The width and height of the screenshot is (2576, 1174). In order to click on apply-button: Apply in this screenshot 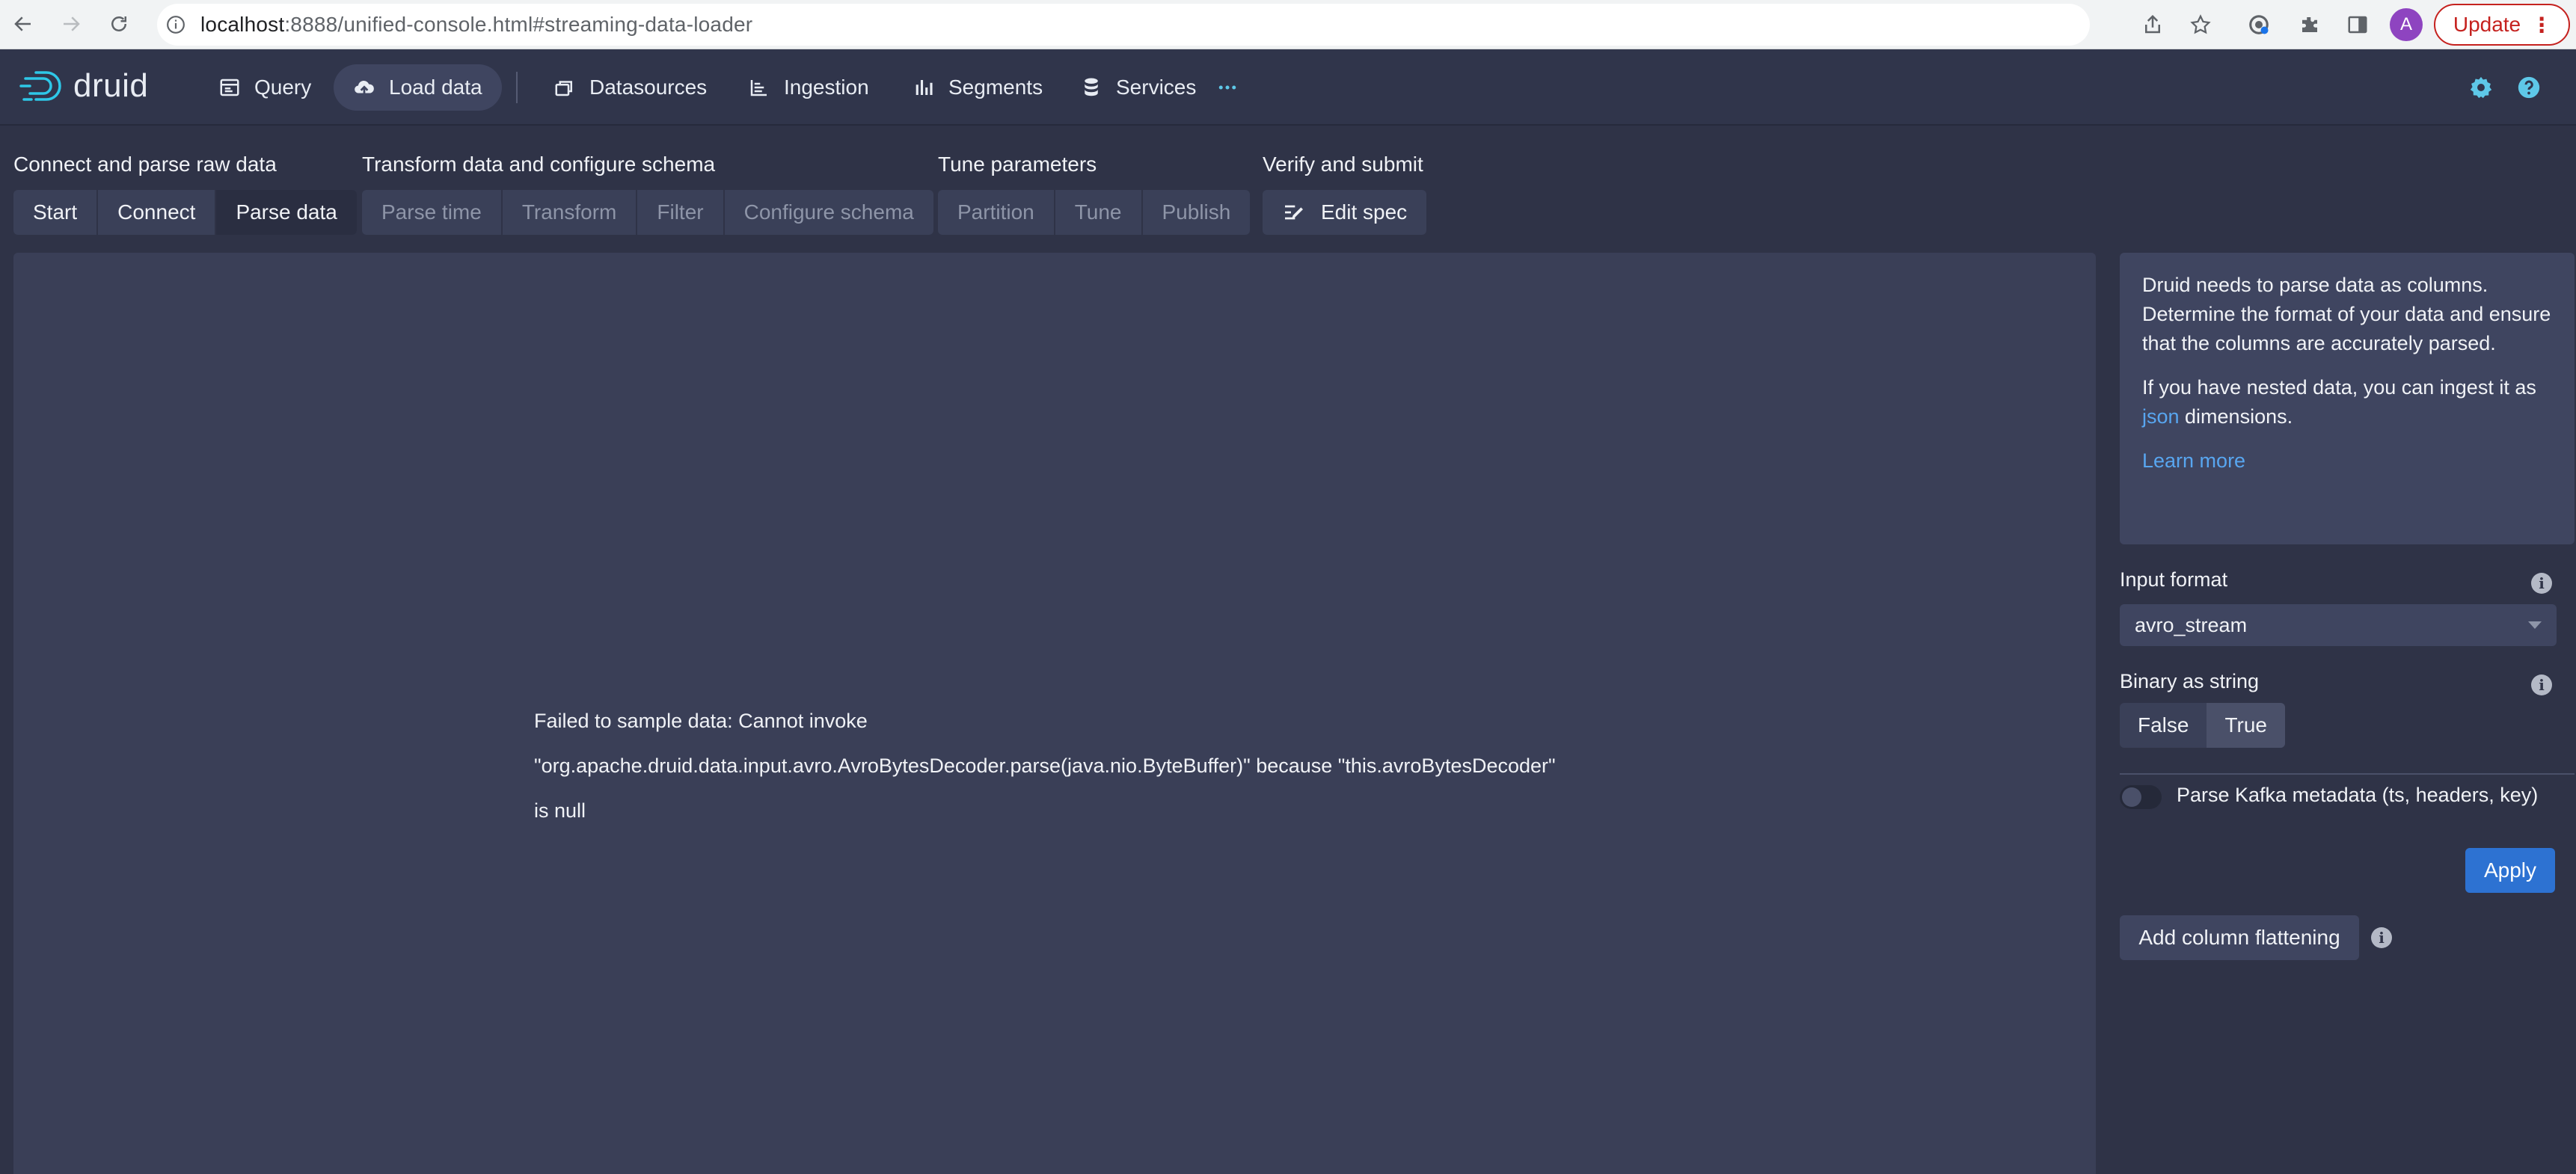, I will do `click(2510, 870)`.